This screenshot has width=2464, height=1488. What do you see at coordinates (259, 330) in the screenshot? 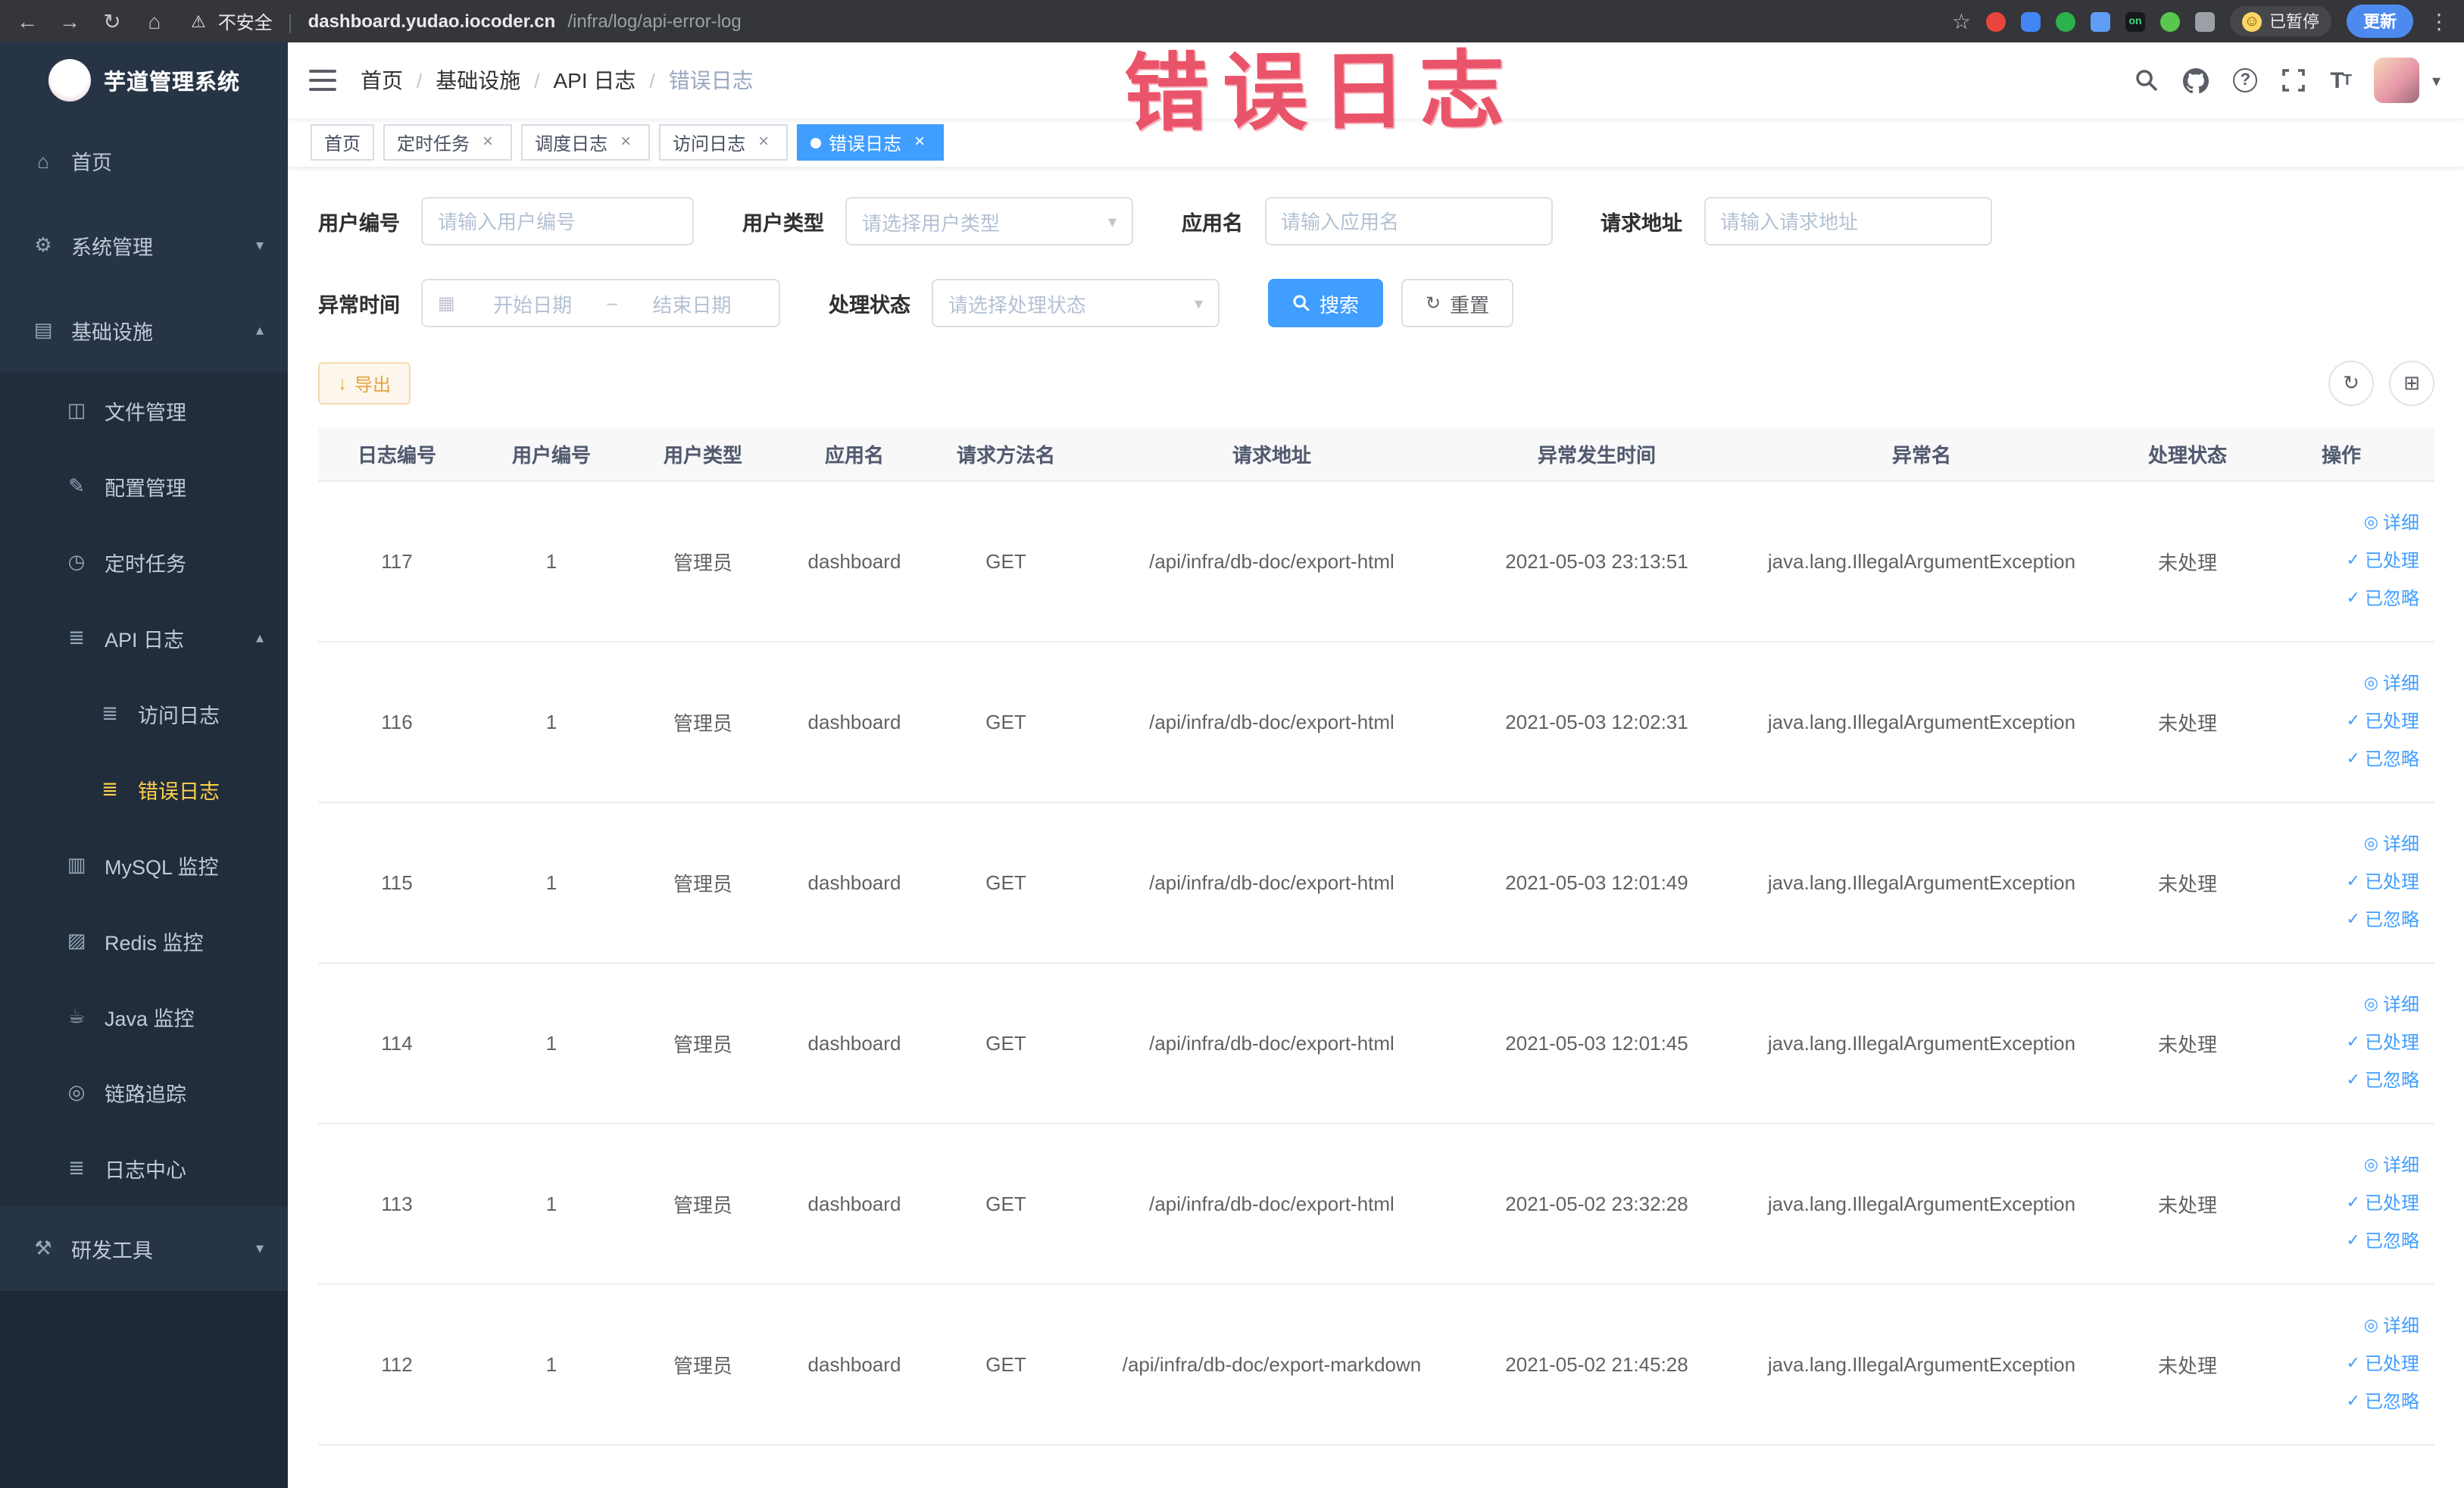
I see `chevron-up-icon: ▴` at bounding box center [259, 330].